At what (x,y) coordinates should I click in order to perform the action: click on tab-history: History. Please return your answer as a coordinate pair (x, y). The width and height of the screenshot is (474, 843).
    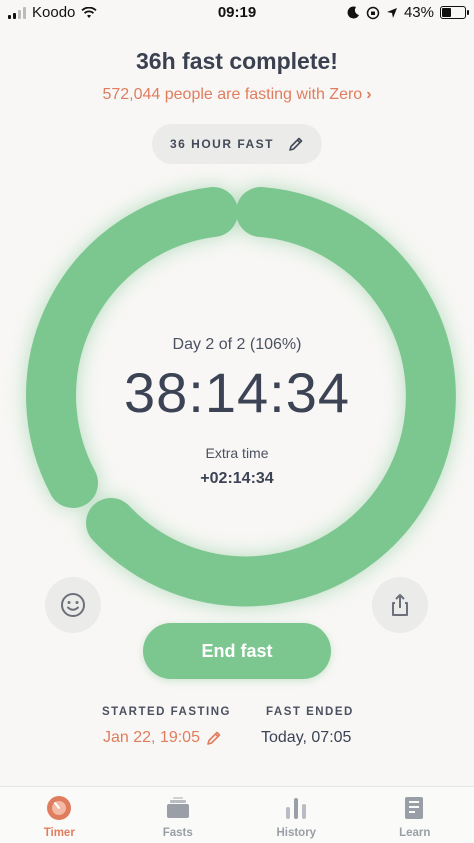
    Looking at the image, I should click on (296, 815).